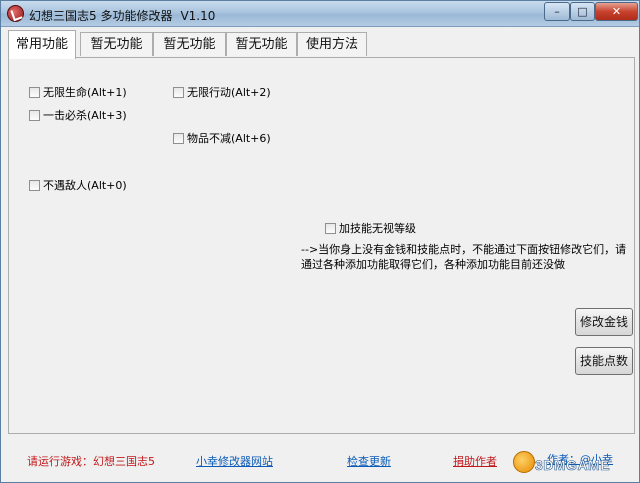  I want to click on maximize-button: □, so click(582, 11).